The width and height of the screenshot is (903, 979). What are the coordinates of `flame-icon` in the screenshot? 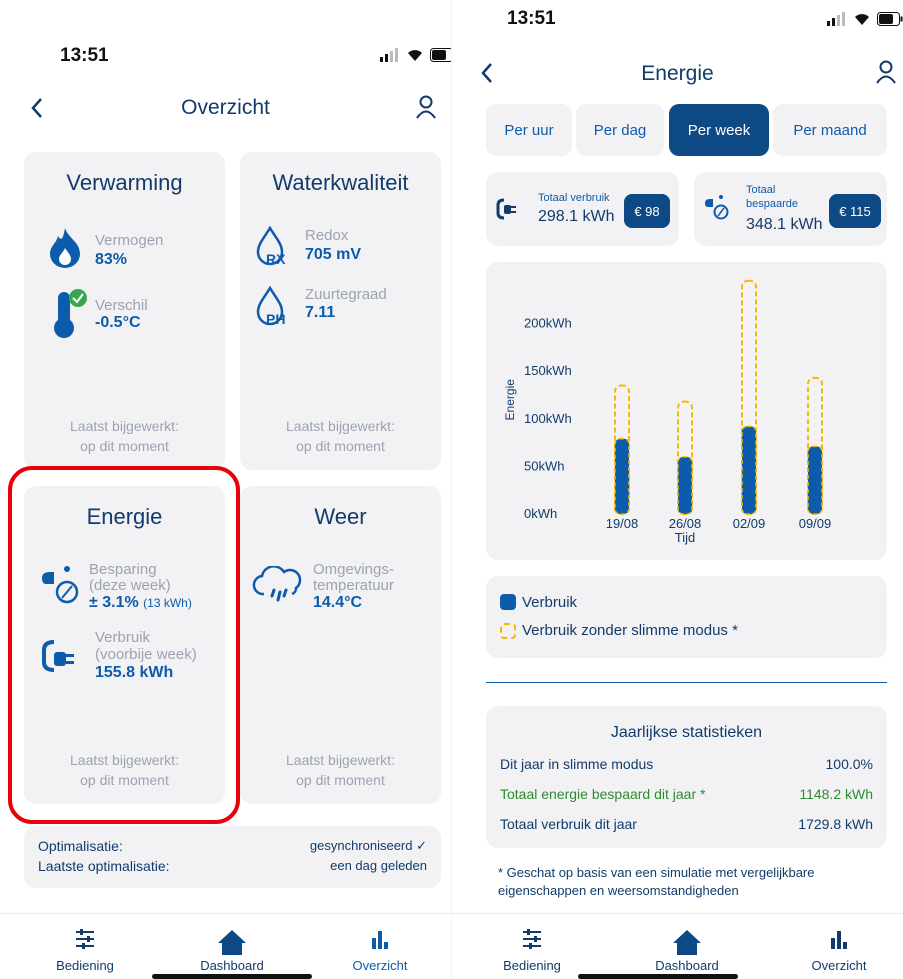 It's located at (65, 248).